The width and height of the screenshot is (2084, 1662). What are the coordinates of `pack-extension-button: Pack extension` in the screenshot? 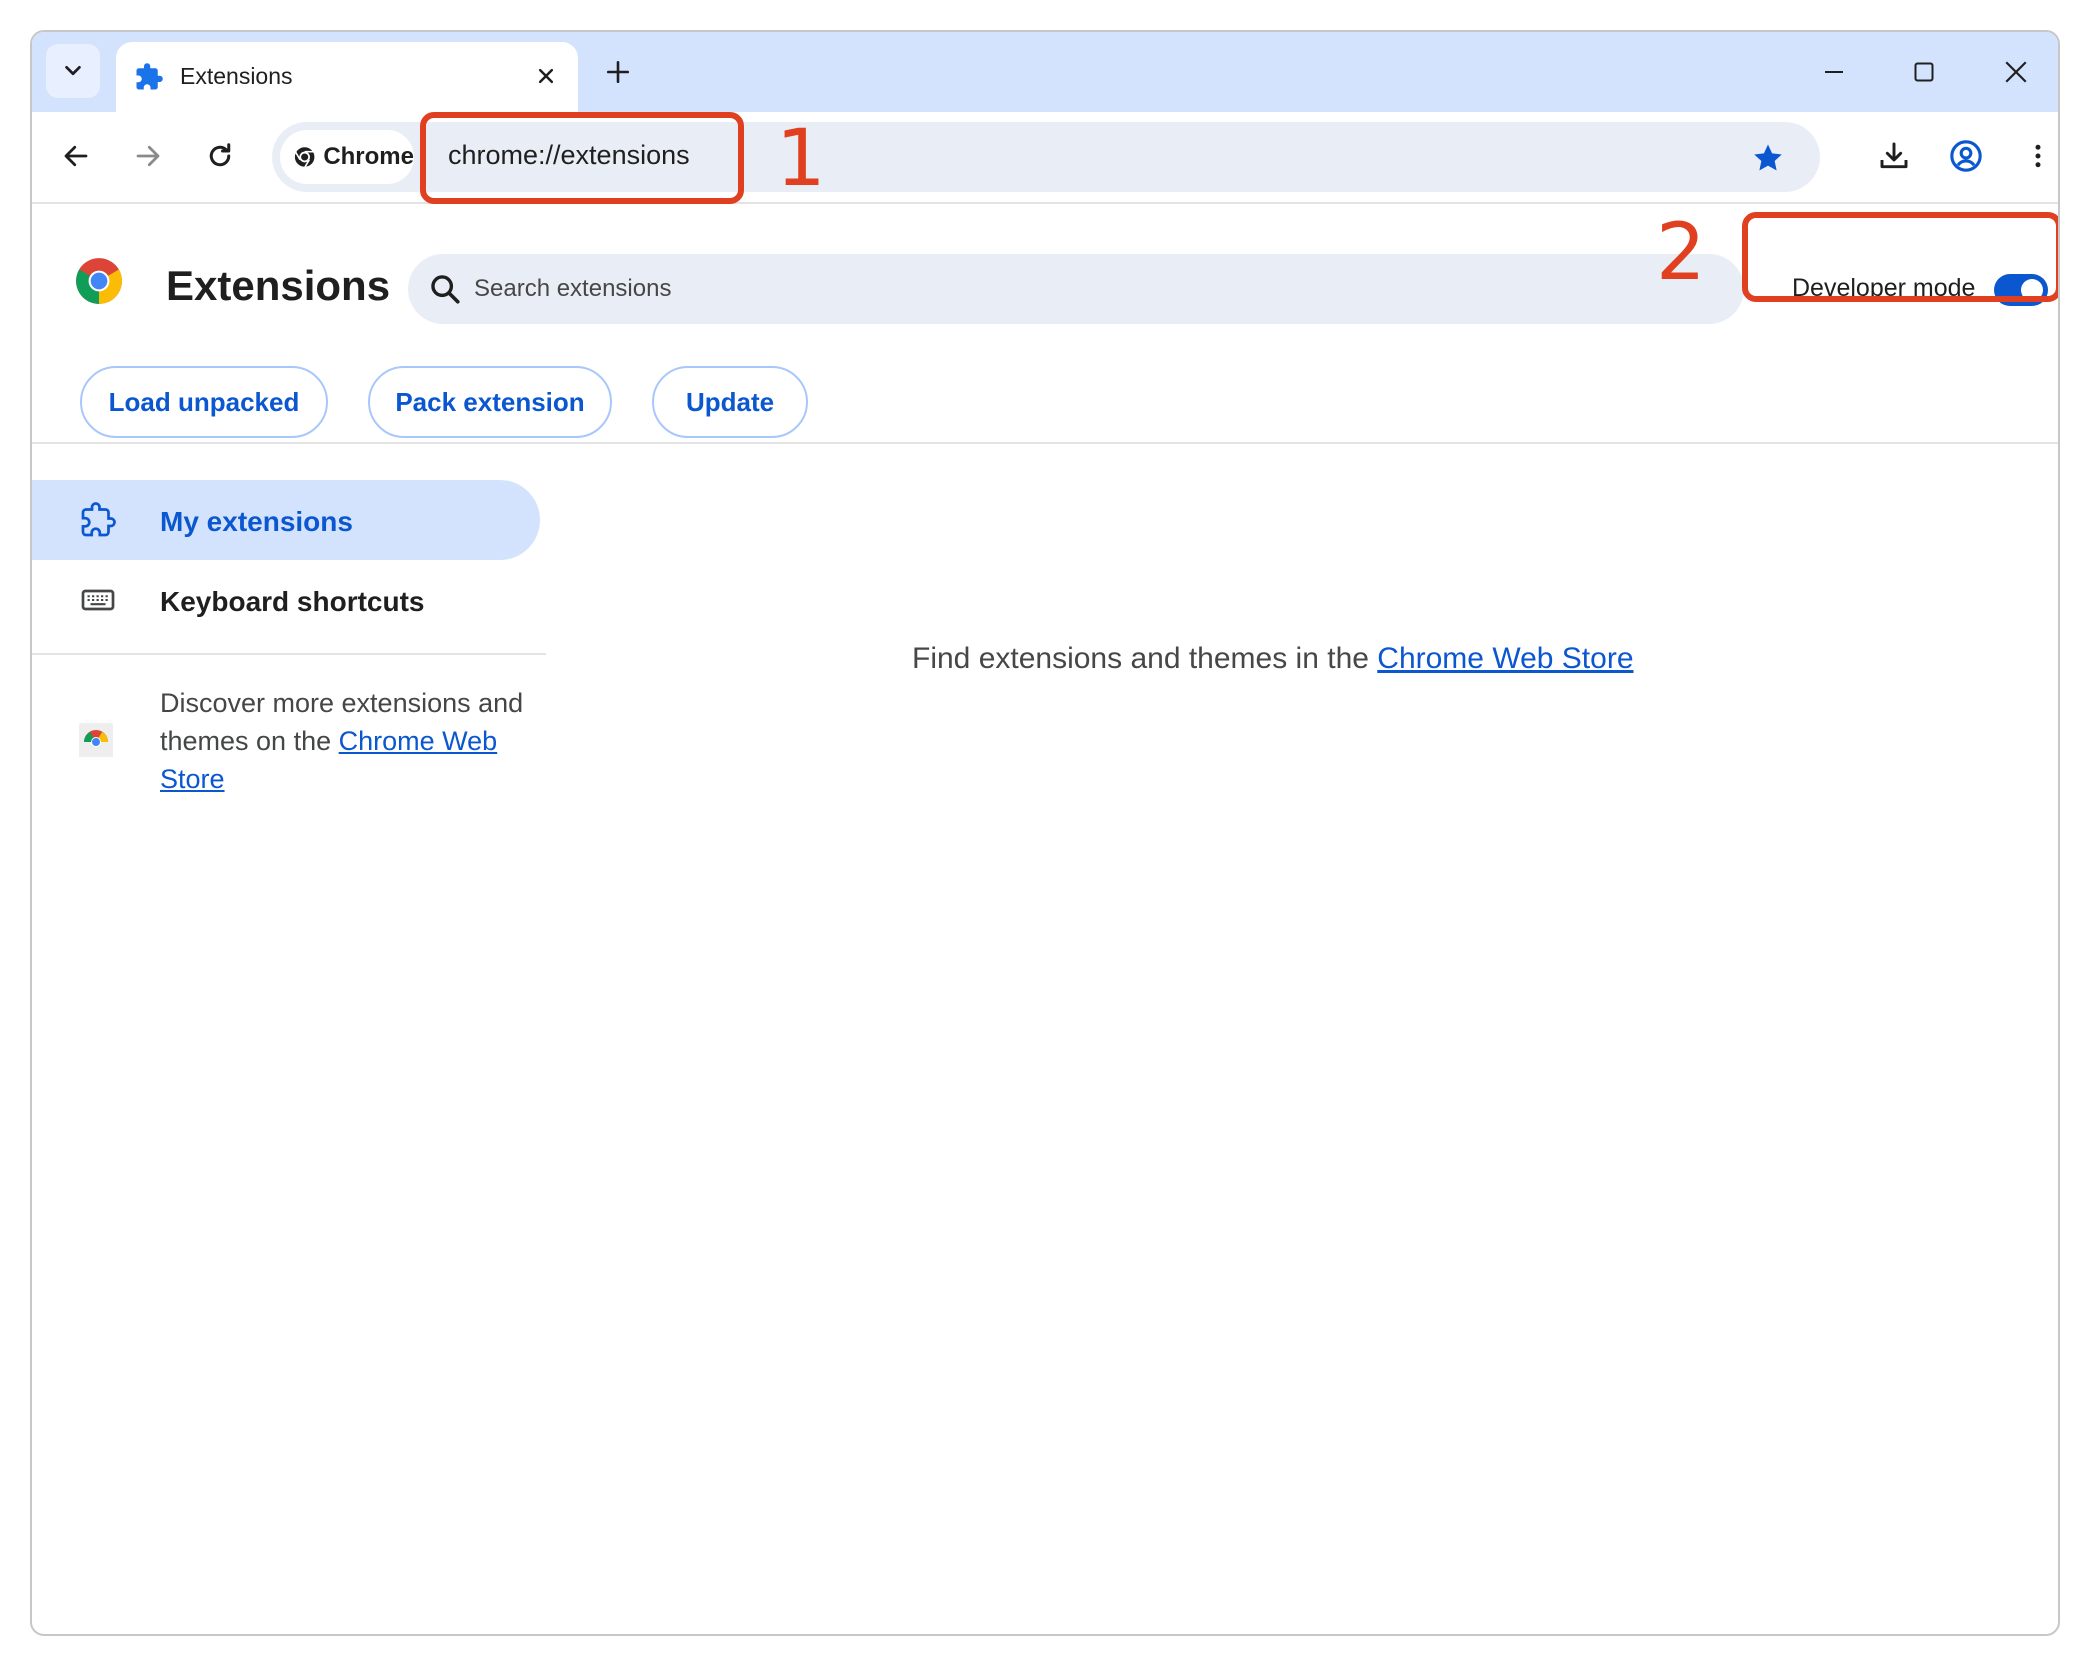 It's located at (490, 402).